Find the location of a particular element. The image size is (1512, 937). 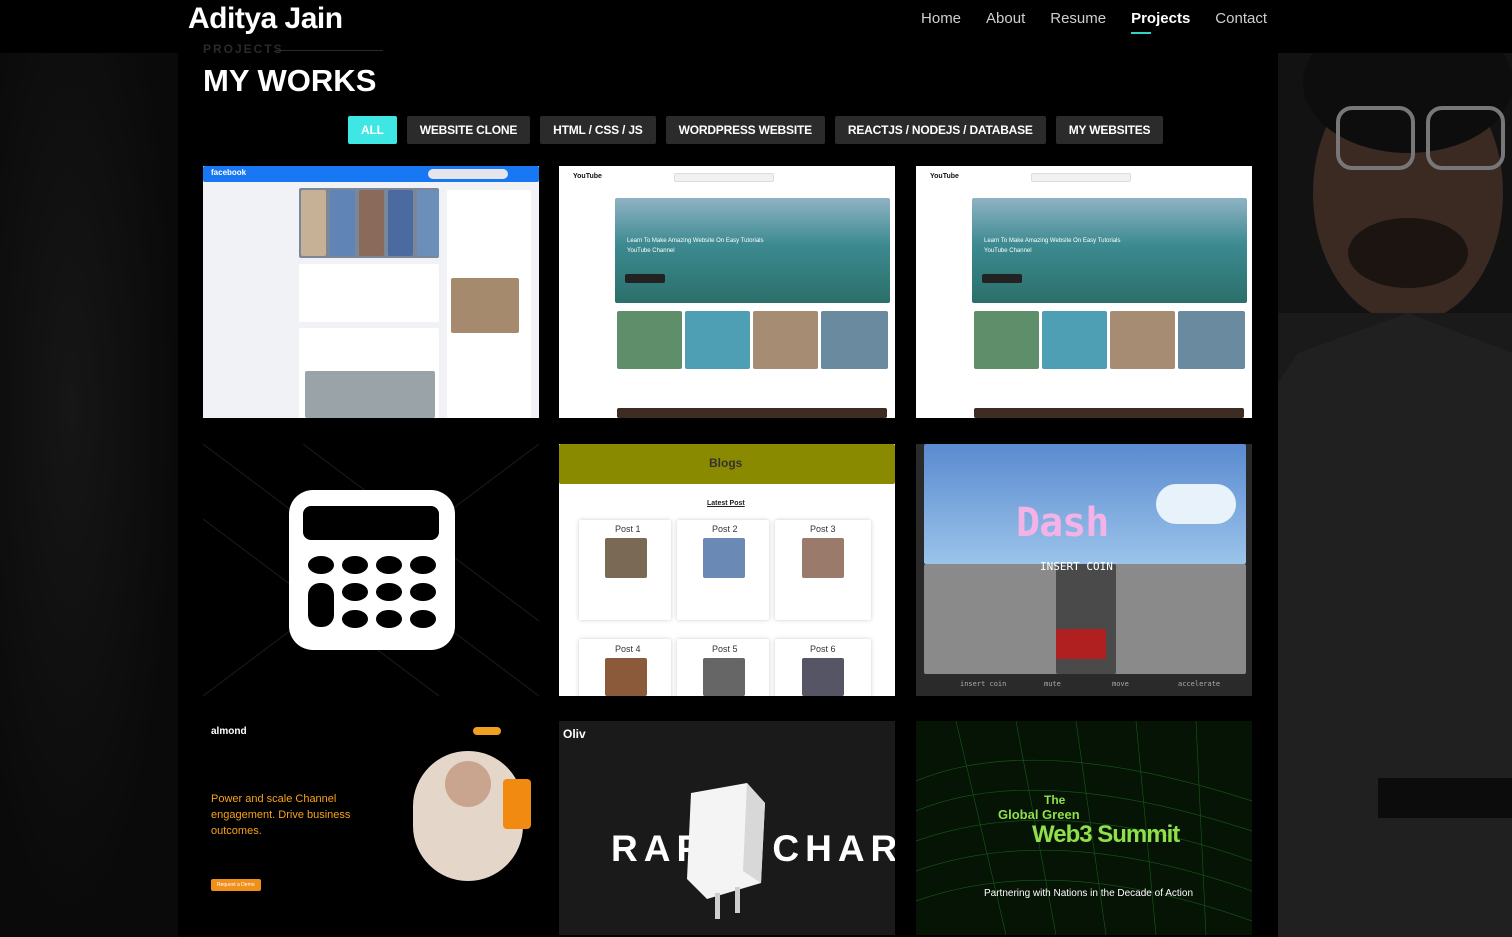

blog-post-title: Post 5 is located at coordinates (725, 649).